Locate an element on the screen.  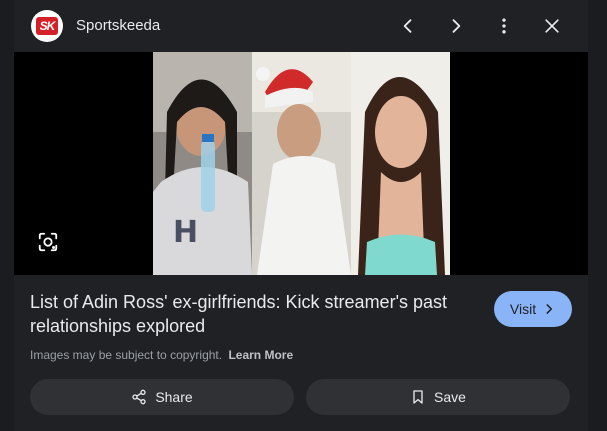
next-button is located at coordinates (456, 26).